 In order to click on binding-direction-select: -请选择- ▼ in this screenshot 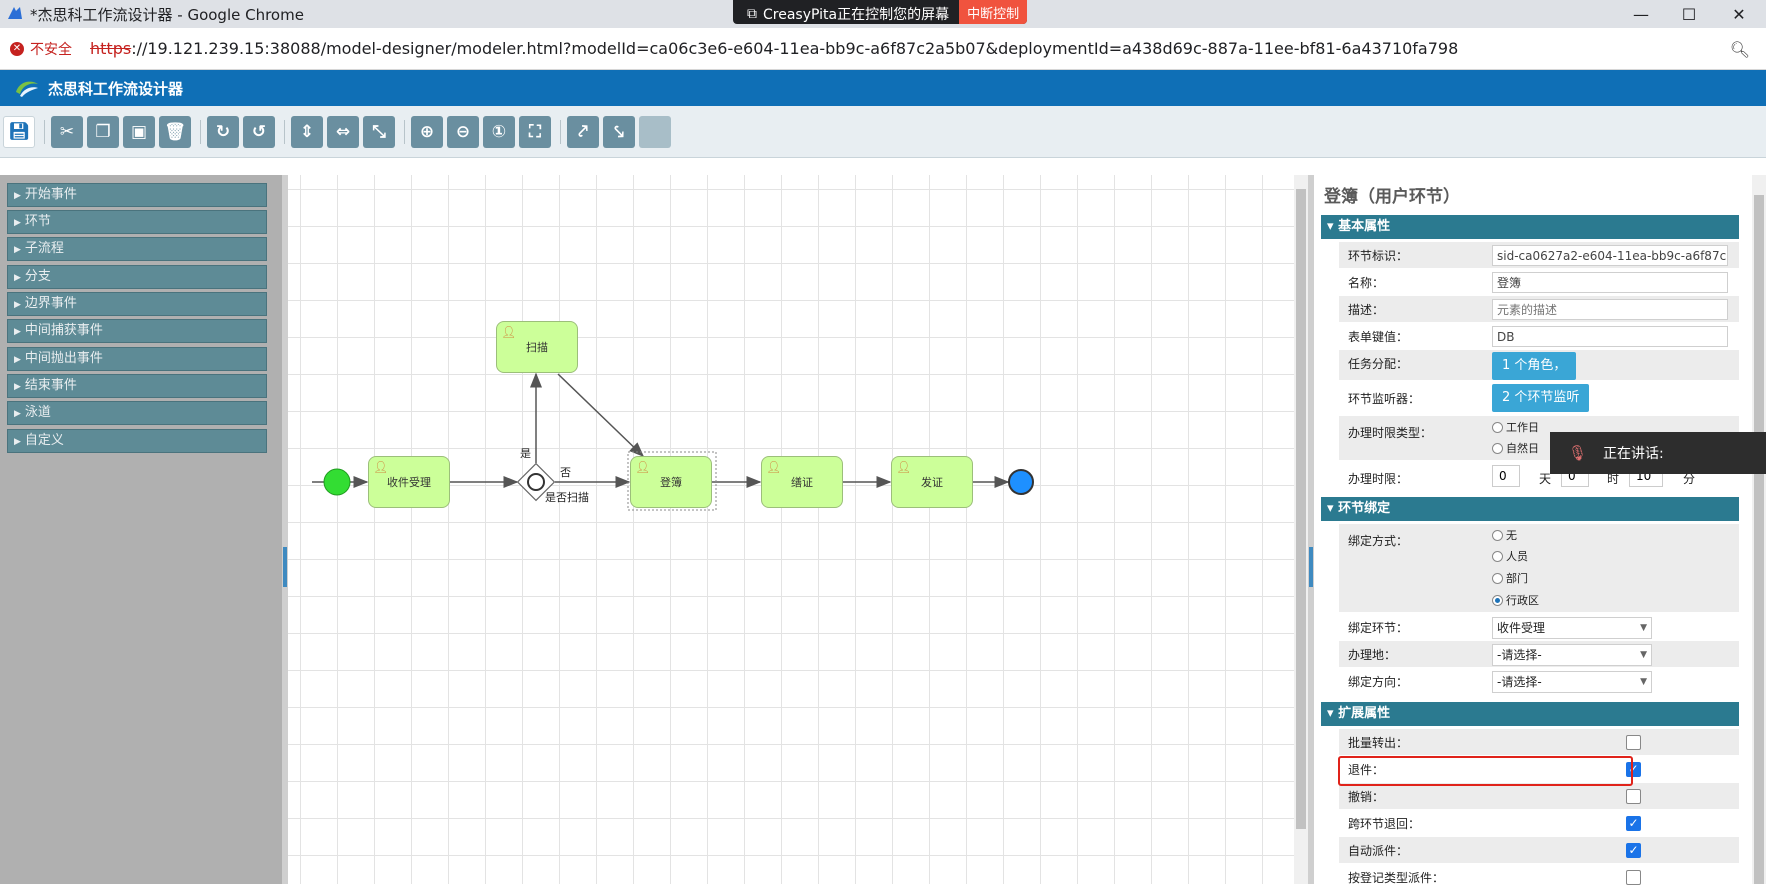, I will do `click(1572, 682)`.